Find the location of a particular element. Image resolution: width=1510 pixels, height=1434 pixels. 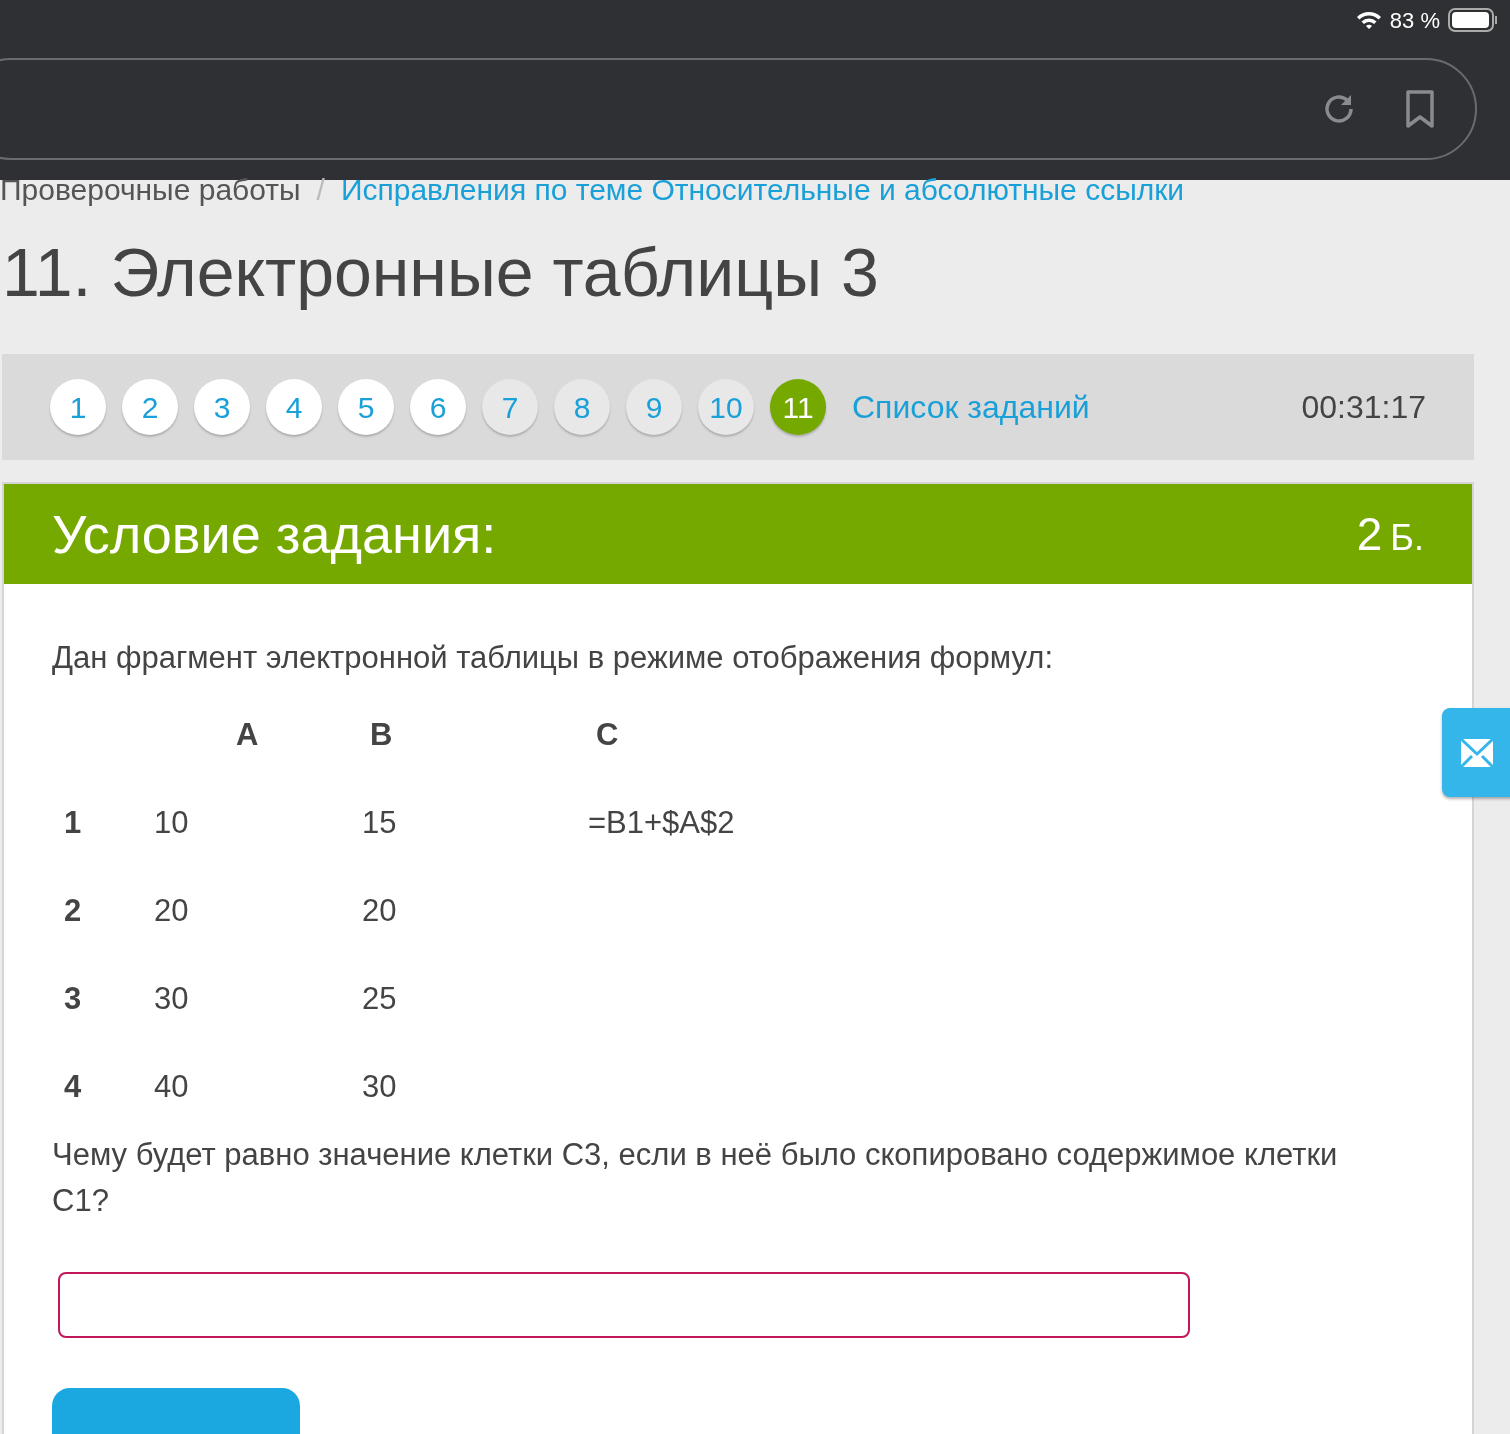

breadcrumb-item: / is located at coordinates (320, 190).